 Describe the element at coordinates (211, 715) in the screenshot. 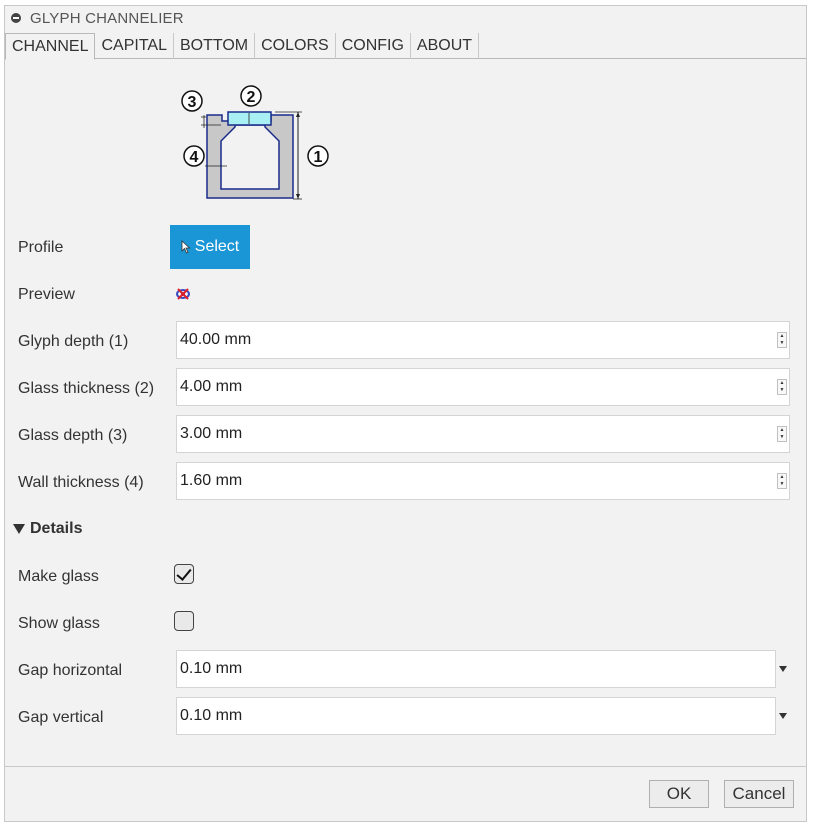

I see `gap-vertical-value: 0.10 mm` at that location.